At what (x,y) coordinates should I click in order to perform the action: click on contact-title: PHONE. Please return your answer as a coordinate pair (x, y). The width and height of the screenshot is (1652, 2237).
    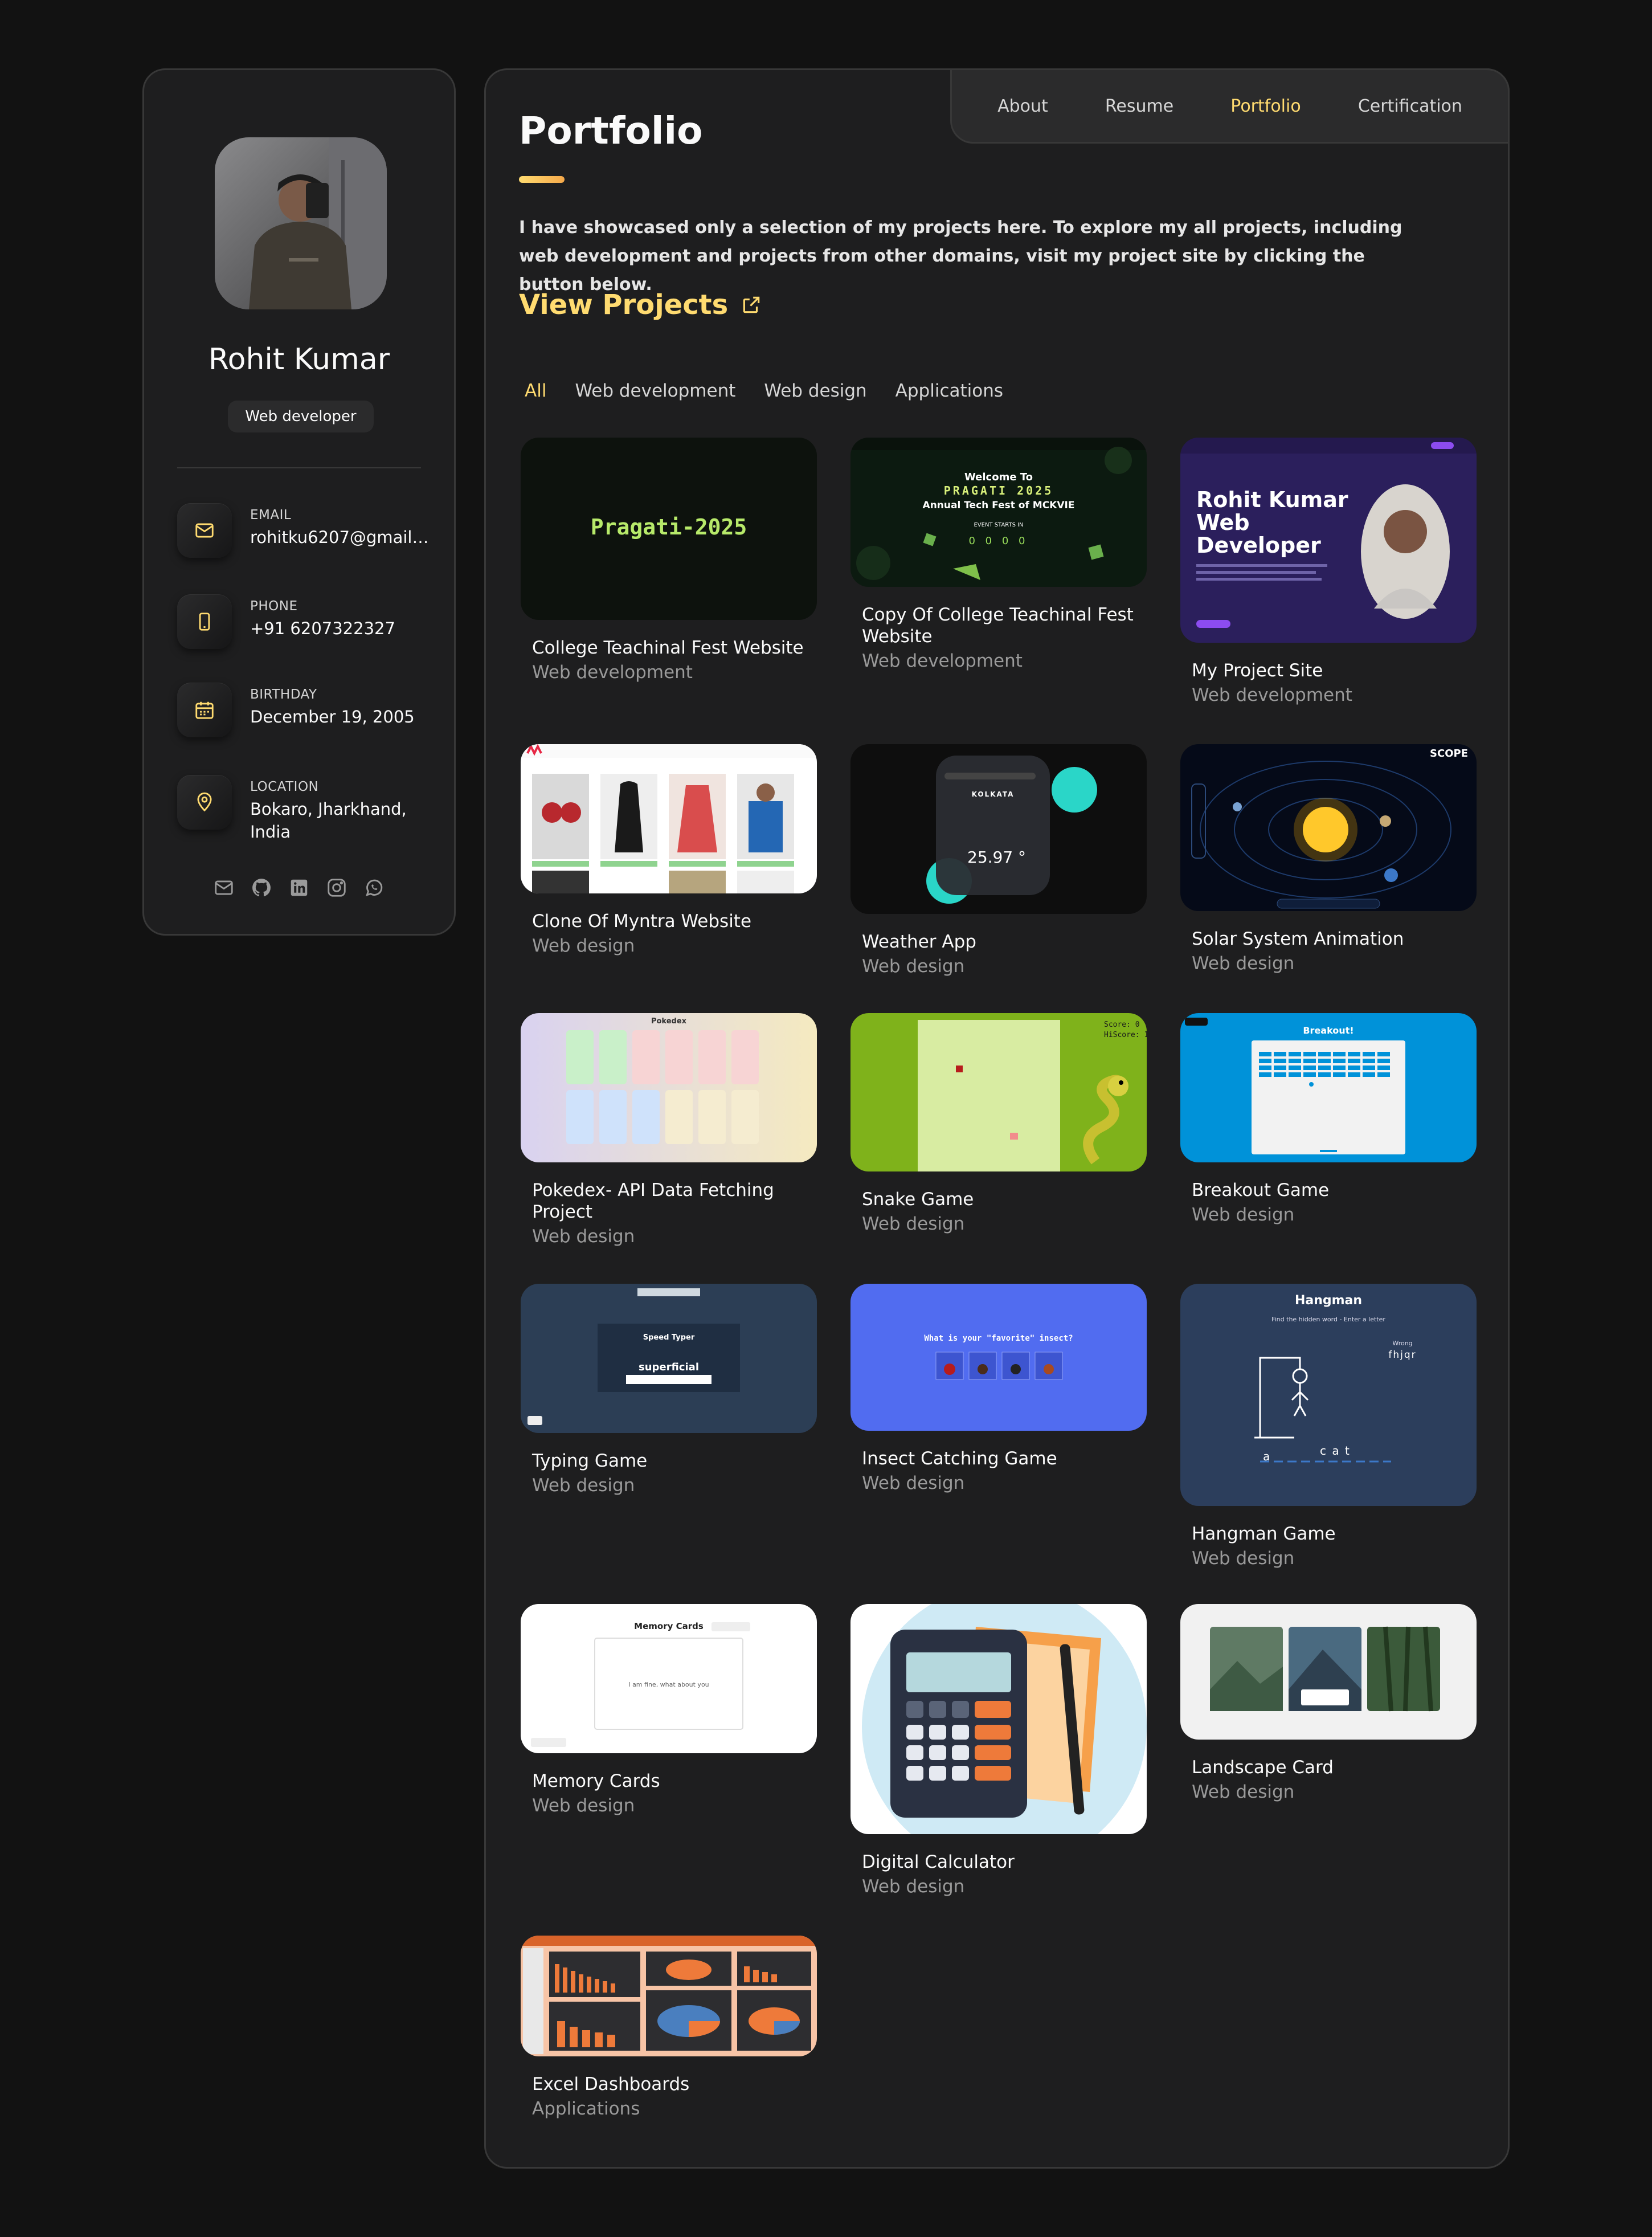
    Looking at the image, I should click on (274, 606).